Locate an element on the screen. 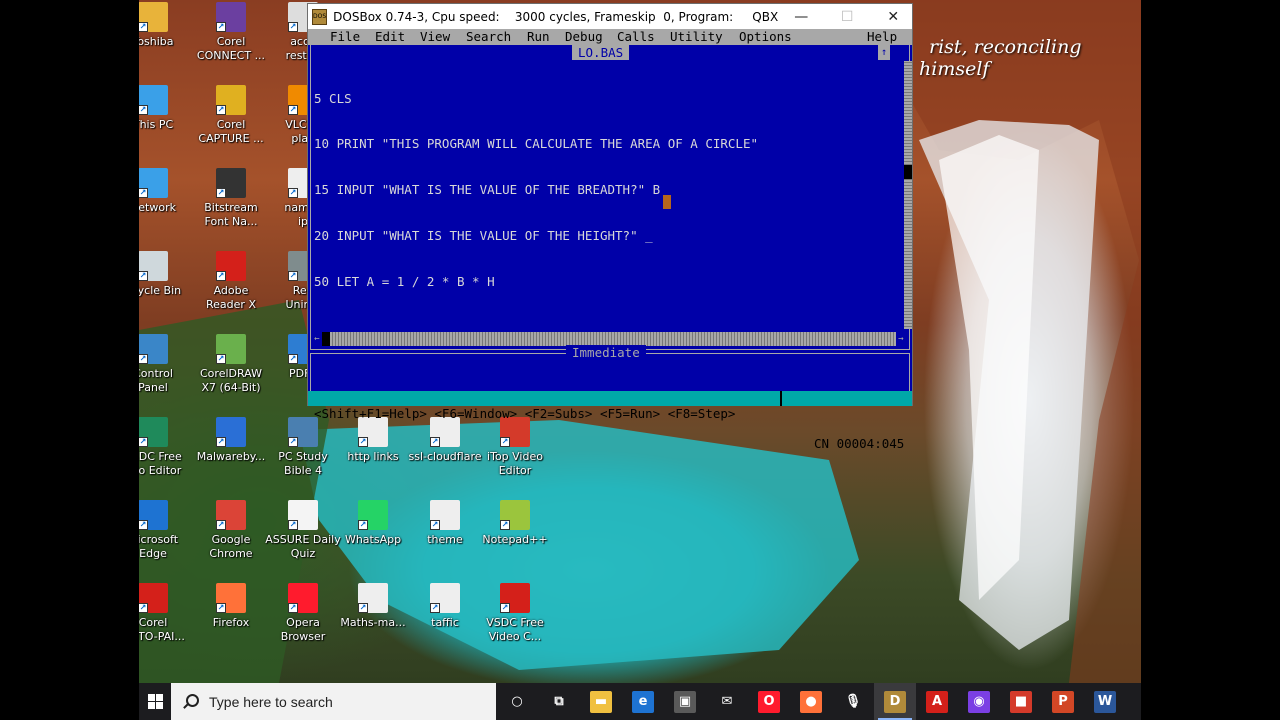 Image resolution: width=1280 pixels, height=720 pixels. mail-icon: ✉ is located at coordinates (727, 701).